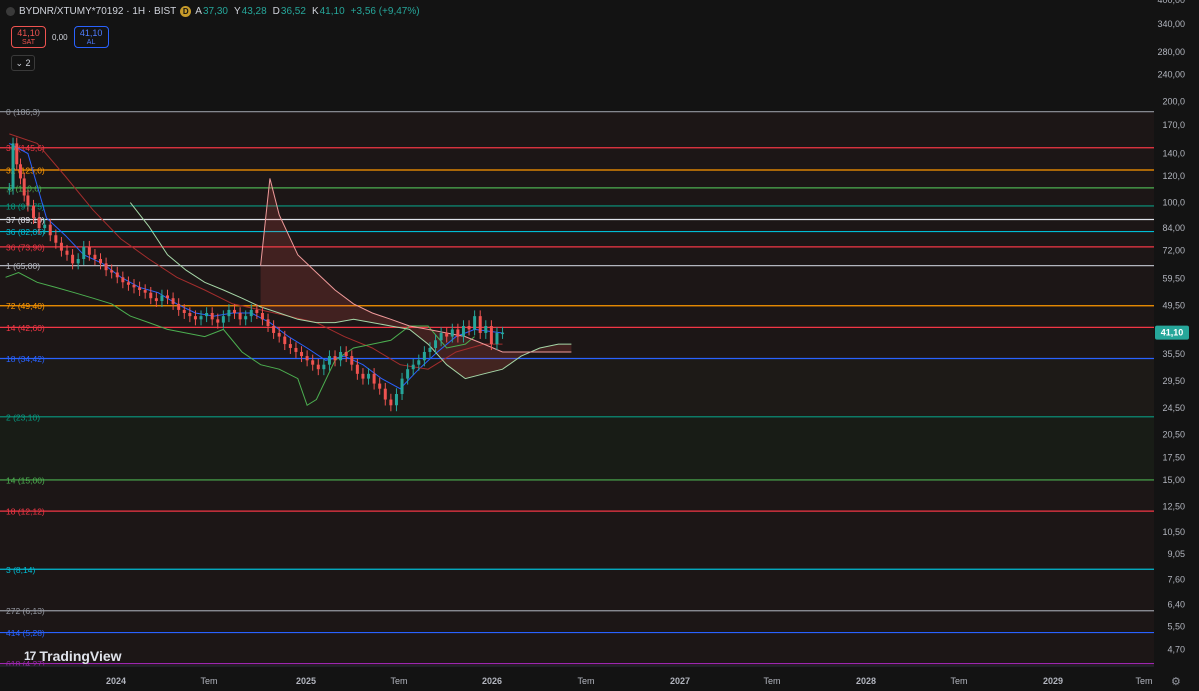  I want to click on tradingview-logo: 17 TradingView, so click(73, 656).